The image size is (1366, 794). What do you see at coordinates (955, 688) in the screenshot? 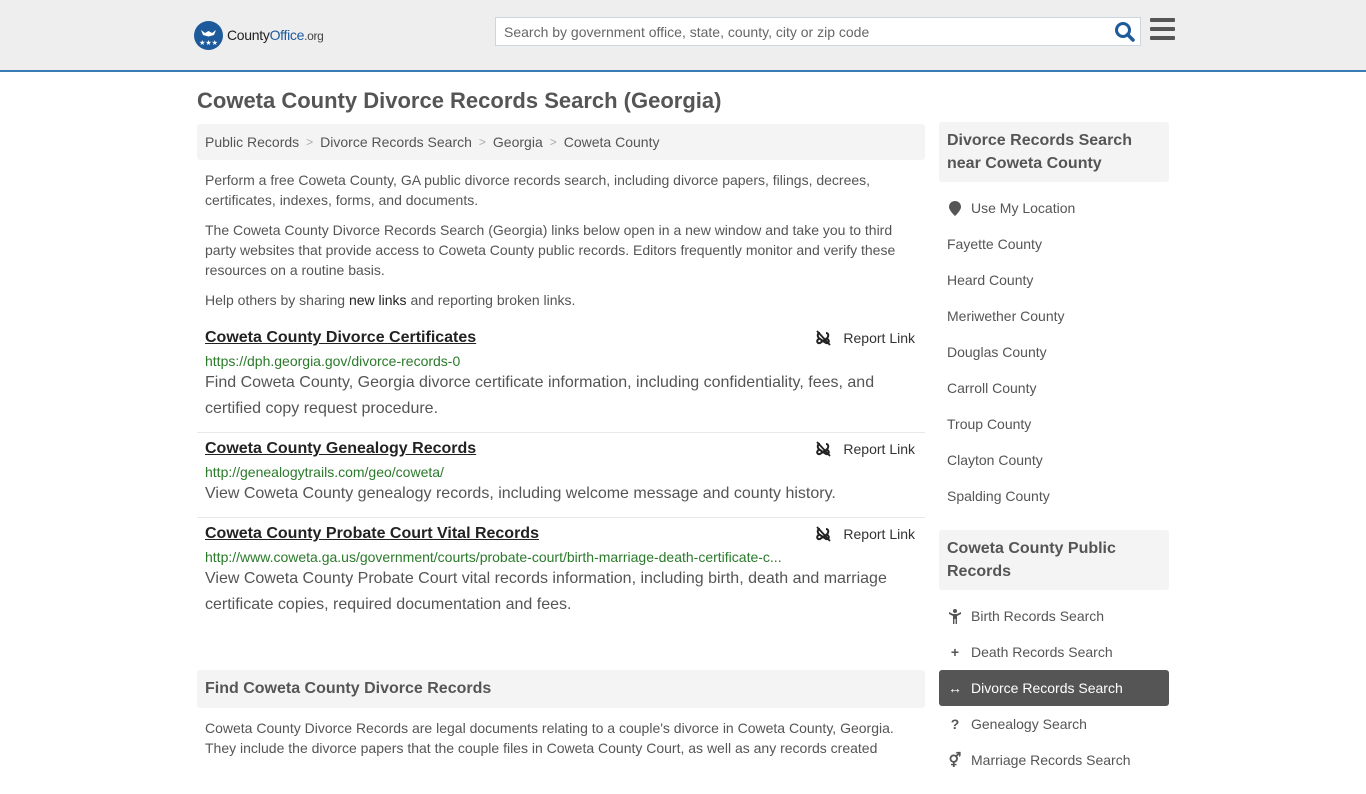
I see `arrows-horizontal-icon: ↔` at bounding box center [955, 688].